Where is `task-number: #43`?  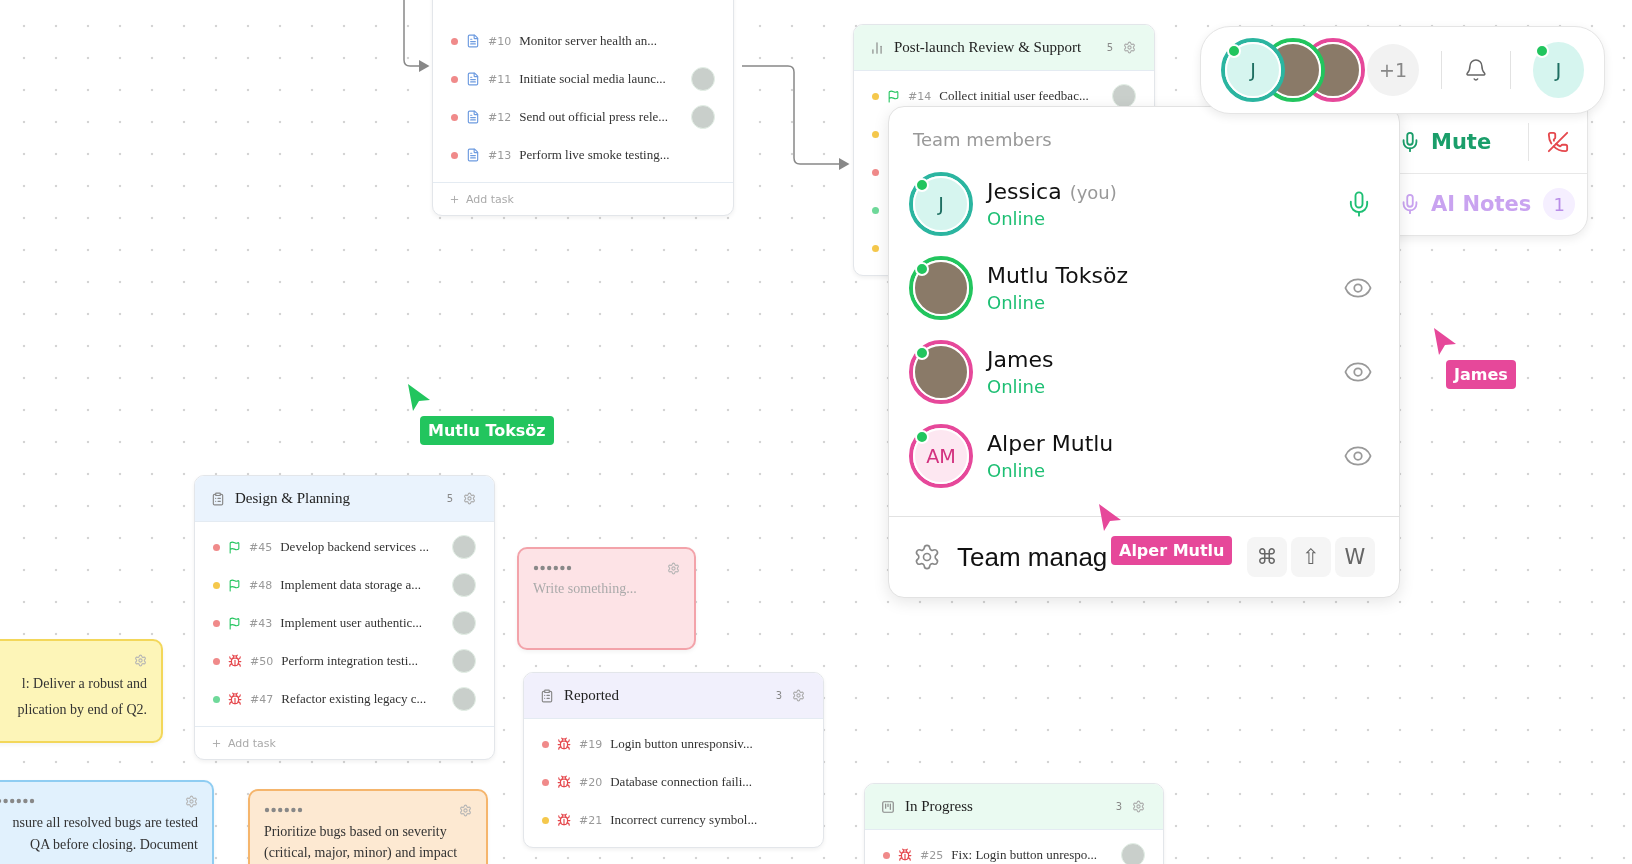 task-number: #43 is located at coordinates (261, 623).